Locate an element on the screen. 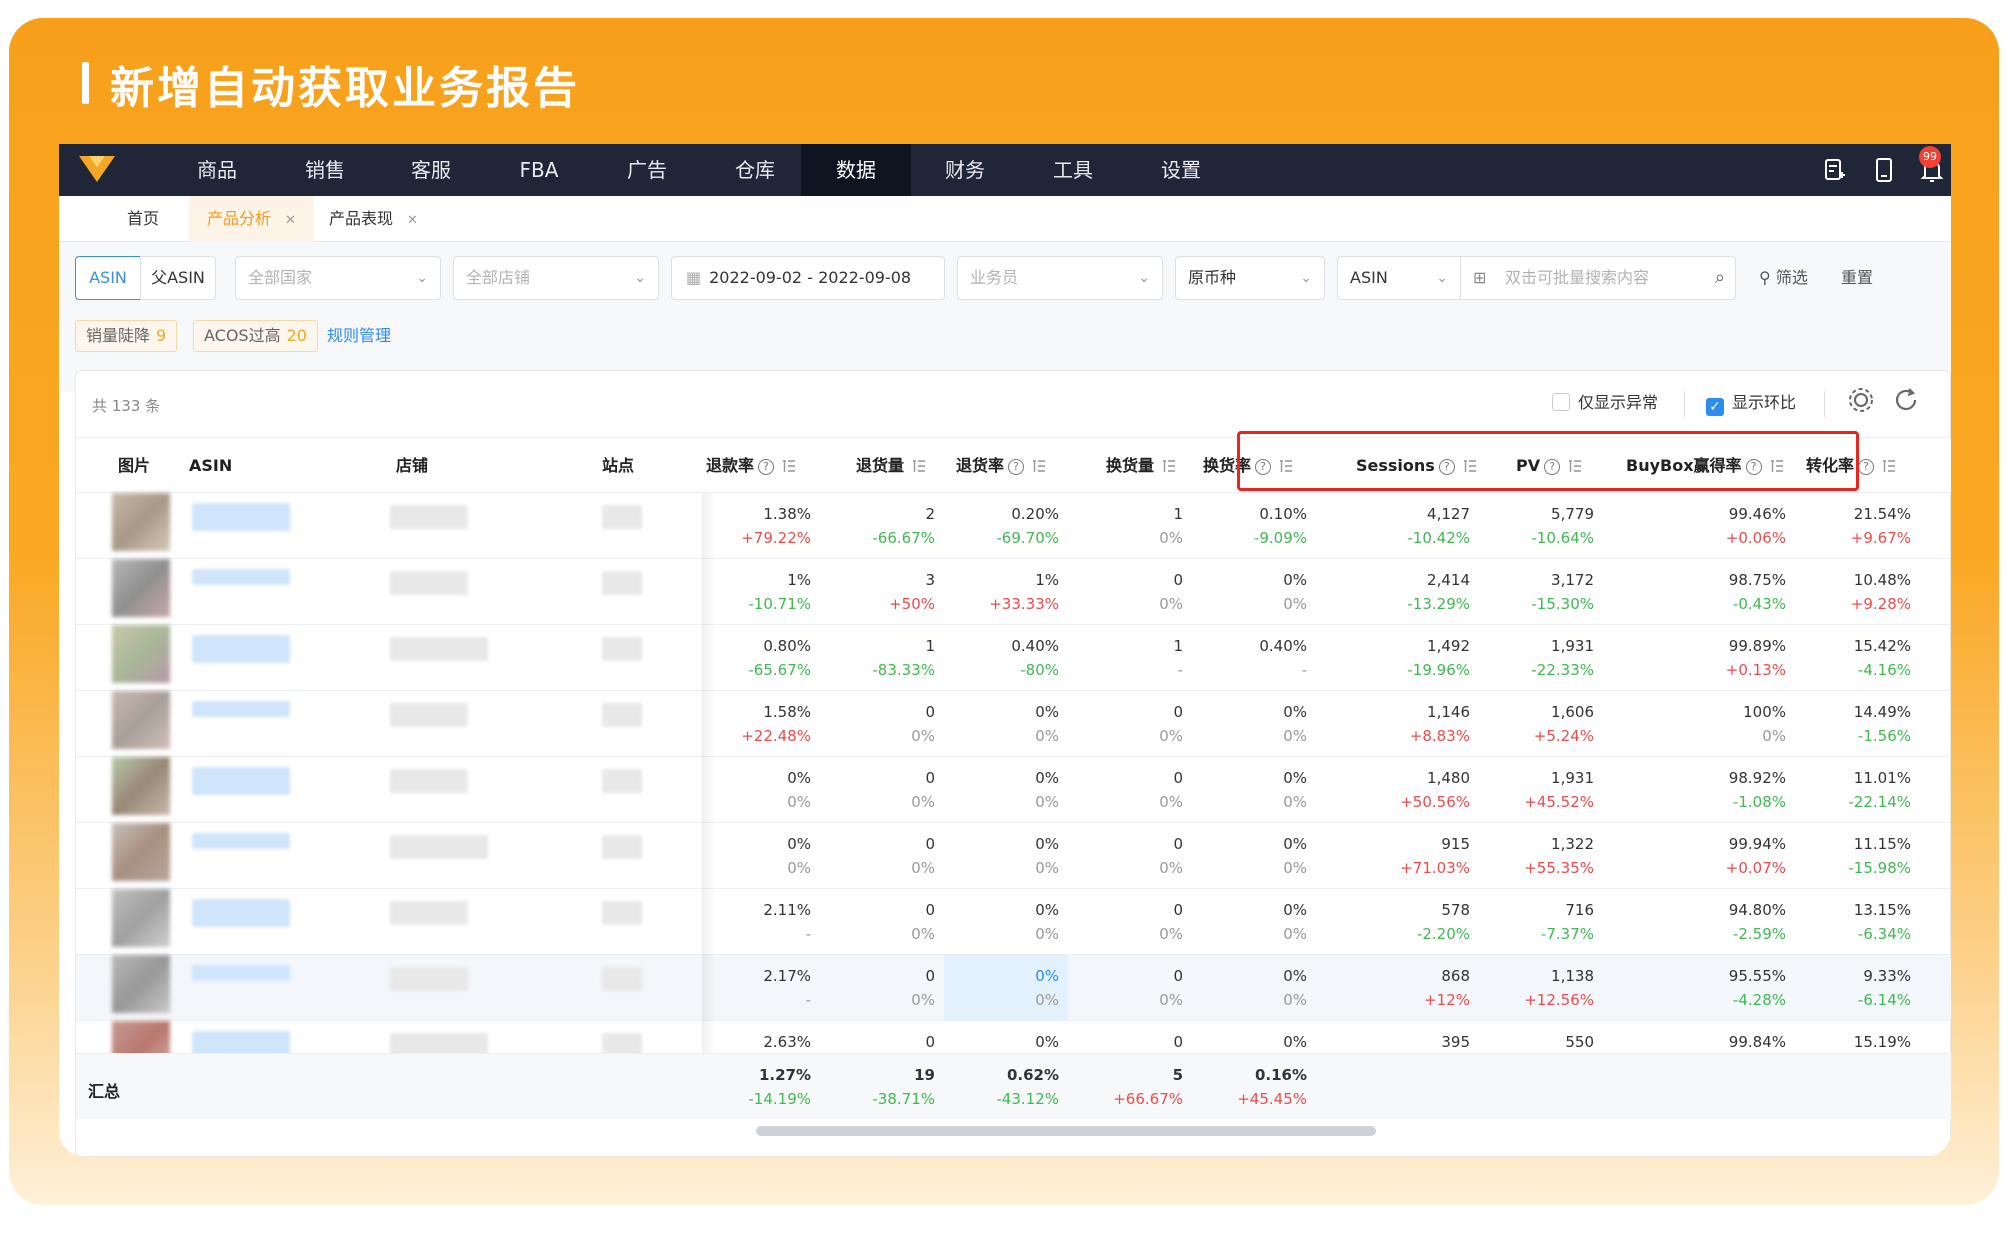 The height and width of the screenshot is (1257, 2007). cell-conversion: 14.49% -1.56% is located at coordinates (1882, 724).